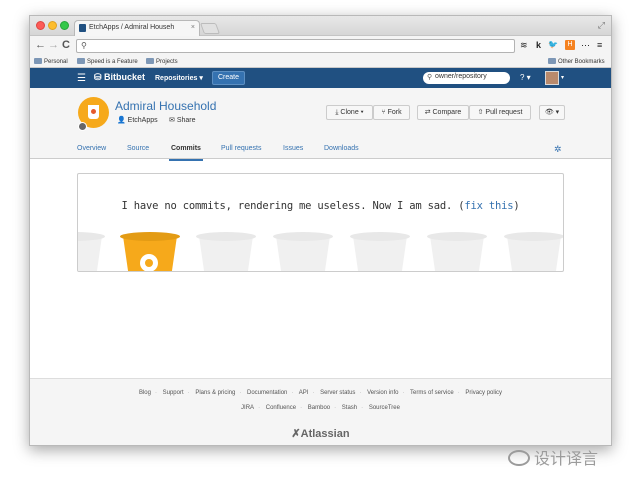 This screenshot has height=488, width=640. Describe the element at coordinates (519, 458) in the screenshot. I see `wechat-icon` at that location.